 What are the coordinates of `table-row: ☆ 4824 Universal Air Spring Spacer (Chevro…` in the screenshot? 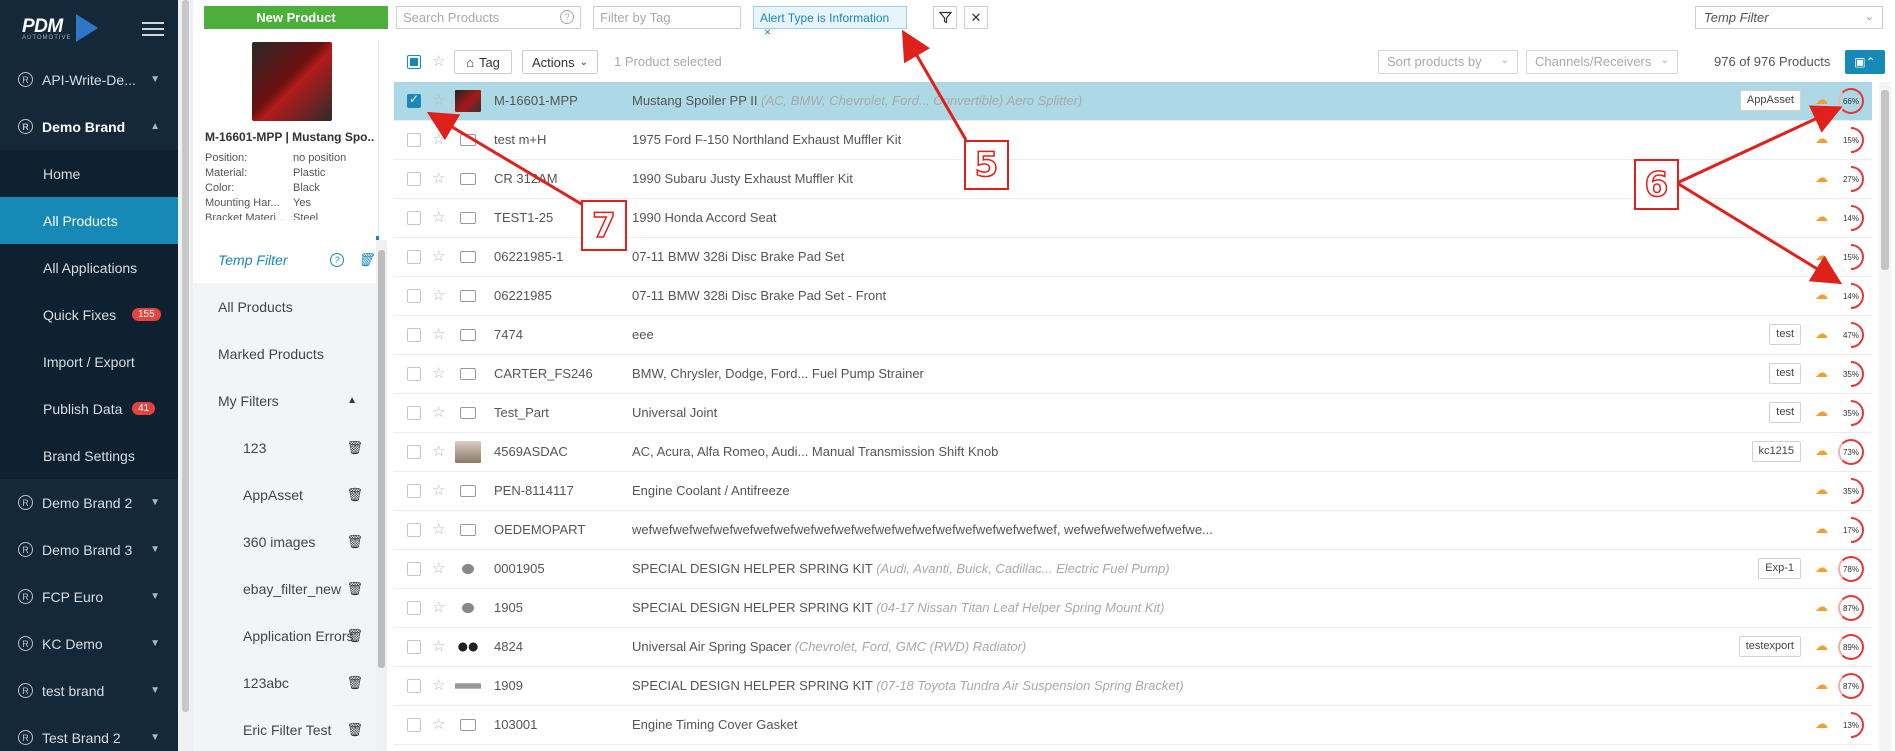 It's located at (1133, 647).